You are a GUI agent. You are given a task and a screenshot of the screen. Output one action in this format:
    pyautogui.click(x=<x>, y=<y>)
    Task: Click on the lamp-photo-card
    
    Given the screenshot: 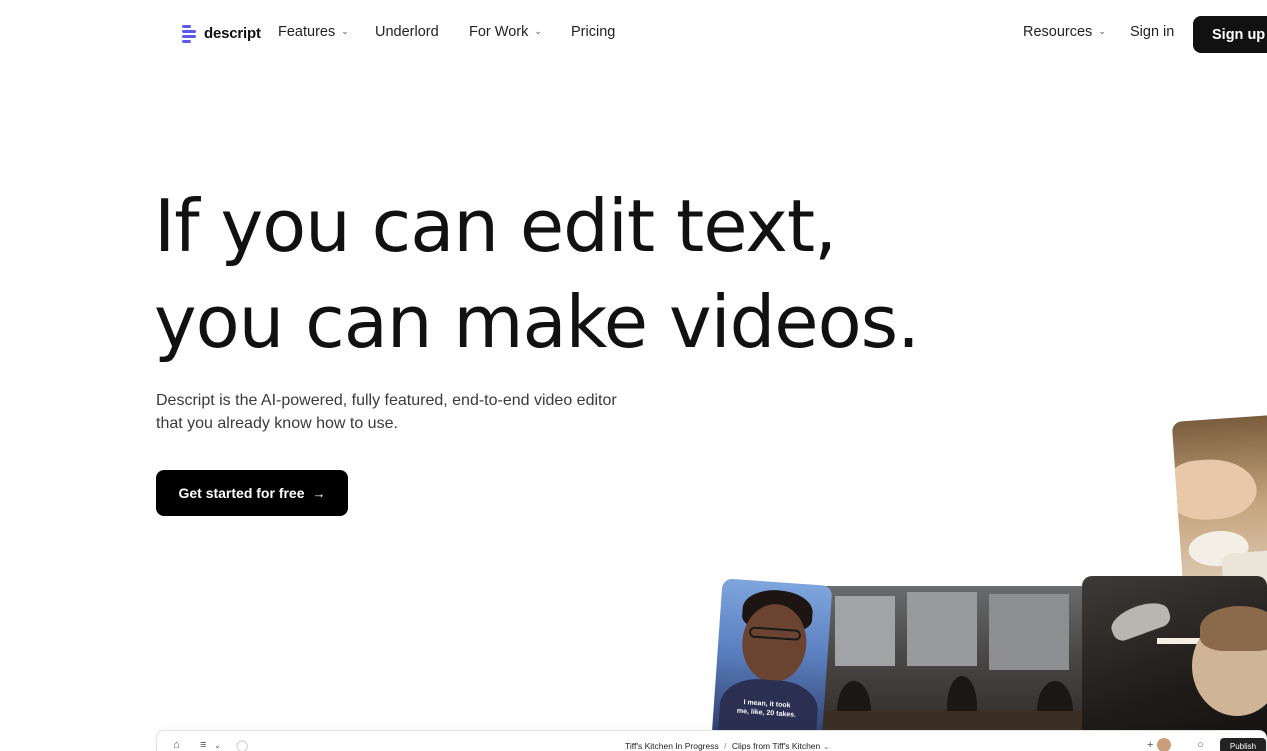 What is the action you would take?
    pyautogui.click(x=1174, y=663)
    